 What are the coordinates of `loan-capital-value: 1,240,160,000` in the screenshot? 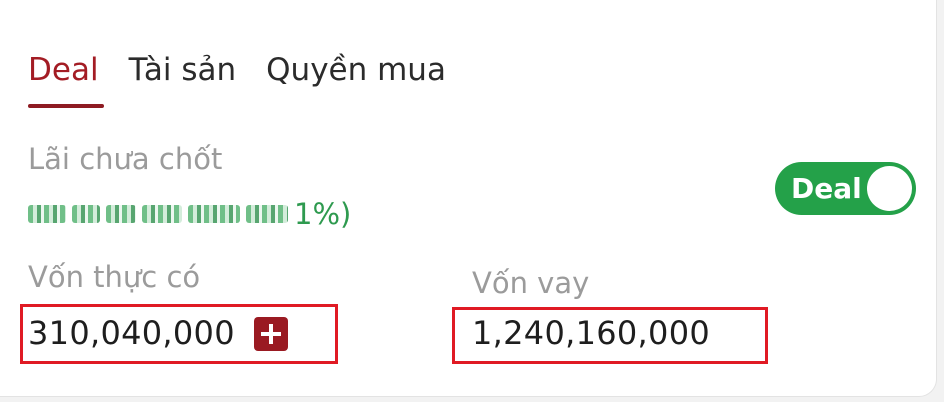 It's located at (591, 333).